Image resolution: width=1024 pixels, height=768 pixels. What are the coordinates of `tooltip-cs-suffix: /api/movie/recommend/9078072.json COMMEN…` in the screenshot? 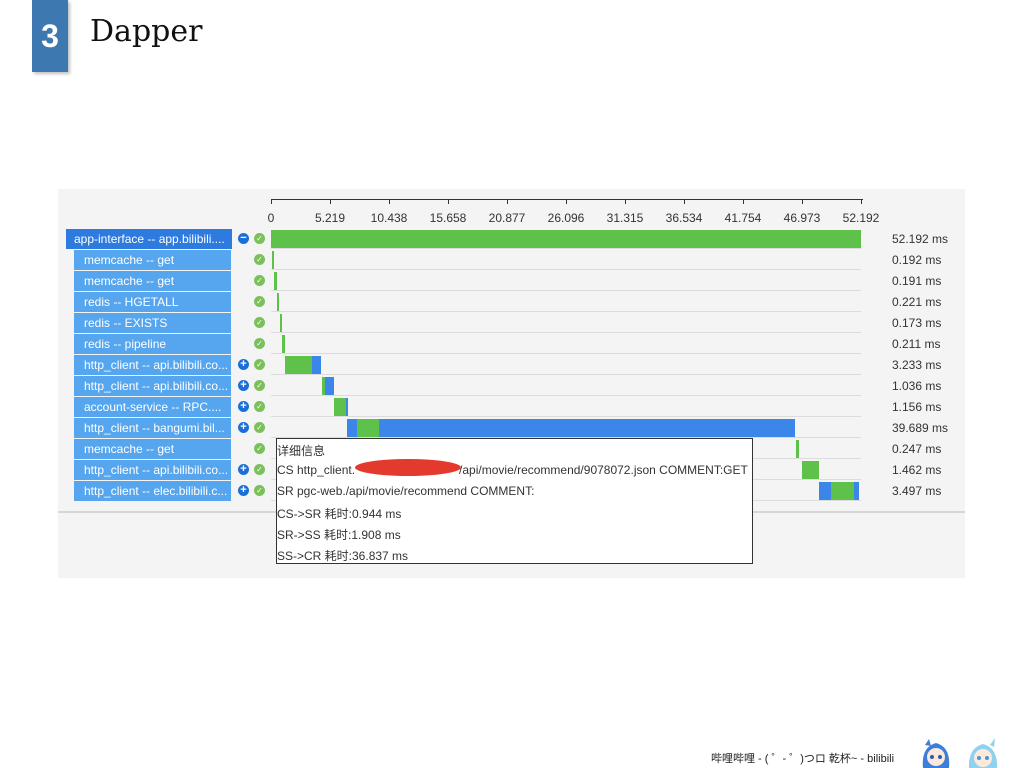 It's located at (603, 470).